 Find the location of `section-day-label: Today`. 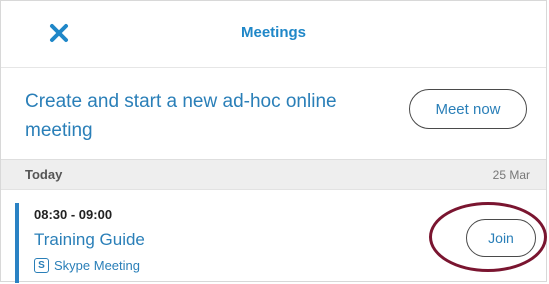

section-day-label: Today is located at coordinates (44, 174).